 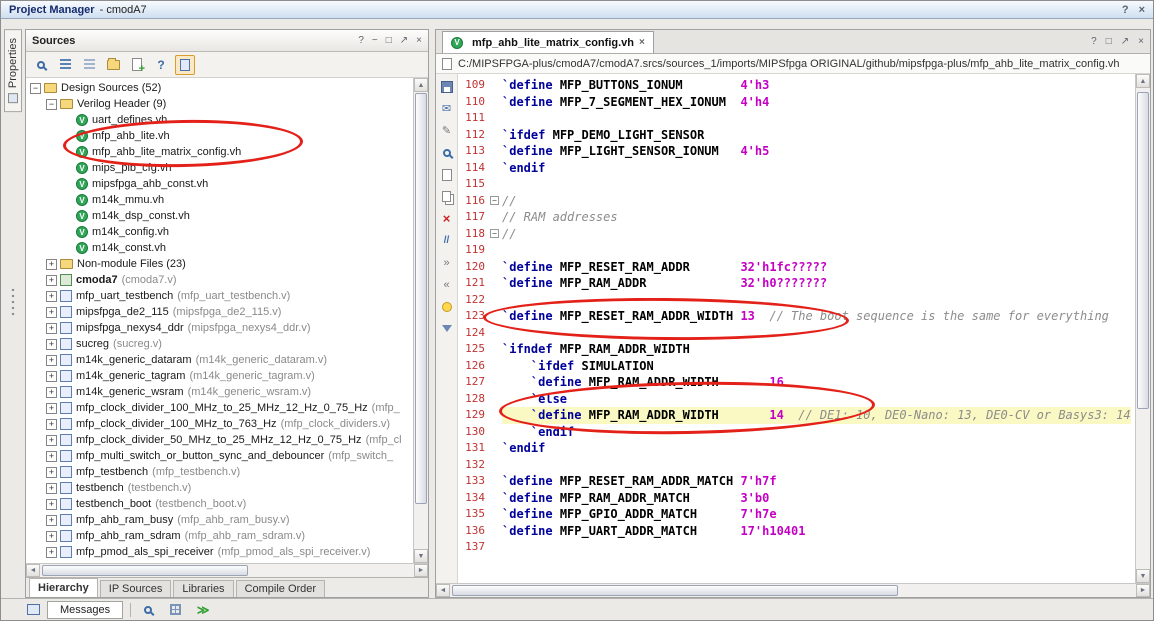 What do you see at coordinates (219, 264) in the screenshot?
I see `tree-item: + Non-module Files (23)` at bounding box center [219, 264].